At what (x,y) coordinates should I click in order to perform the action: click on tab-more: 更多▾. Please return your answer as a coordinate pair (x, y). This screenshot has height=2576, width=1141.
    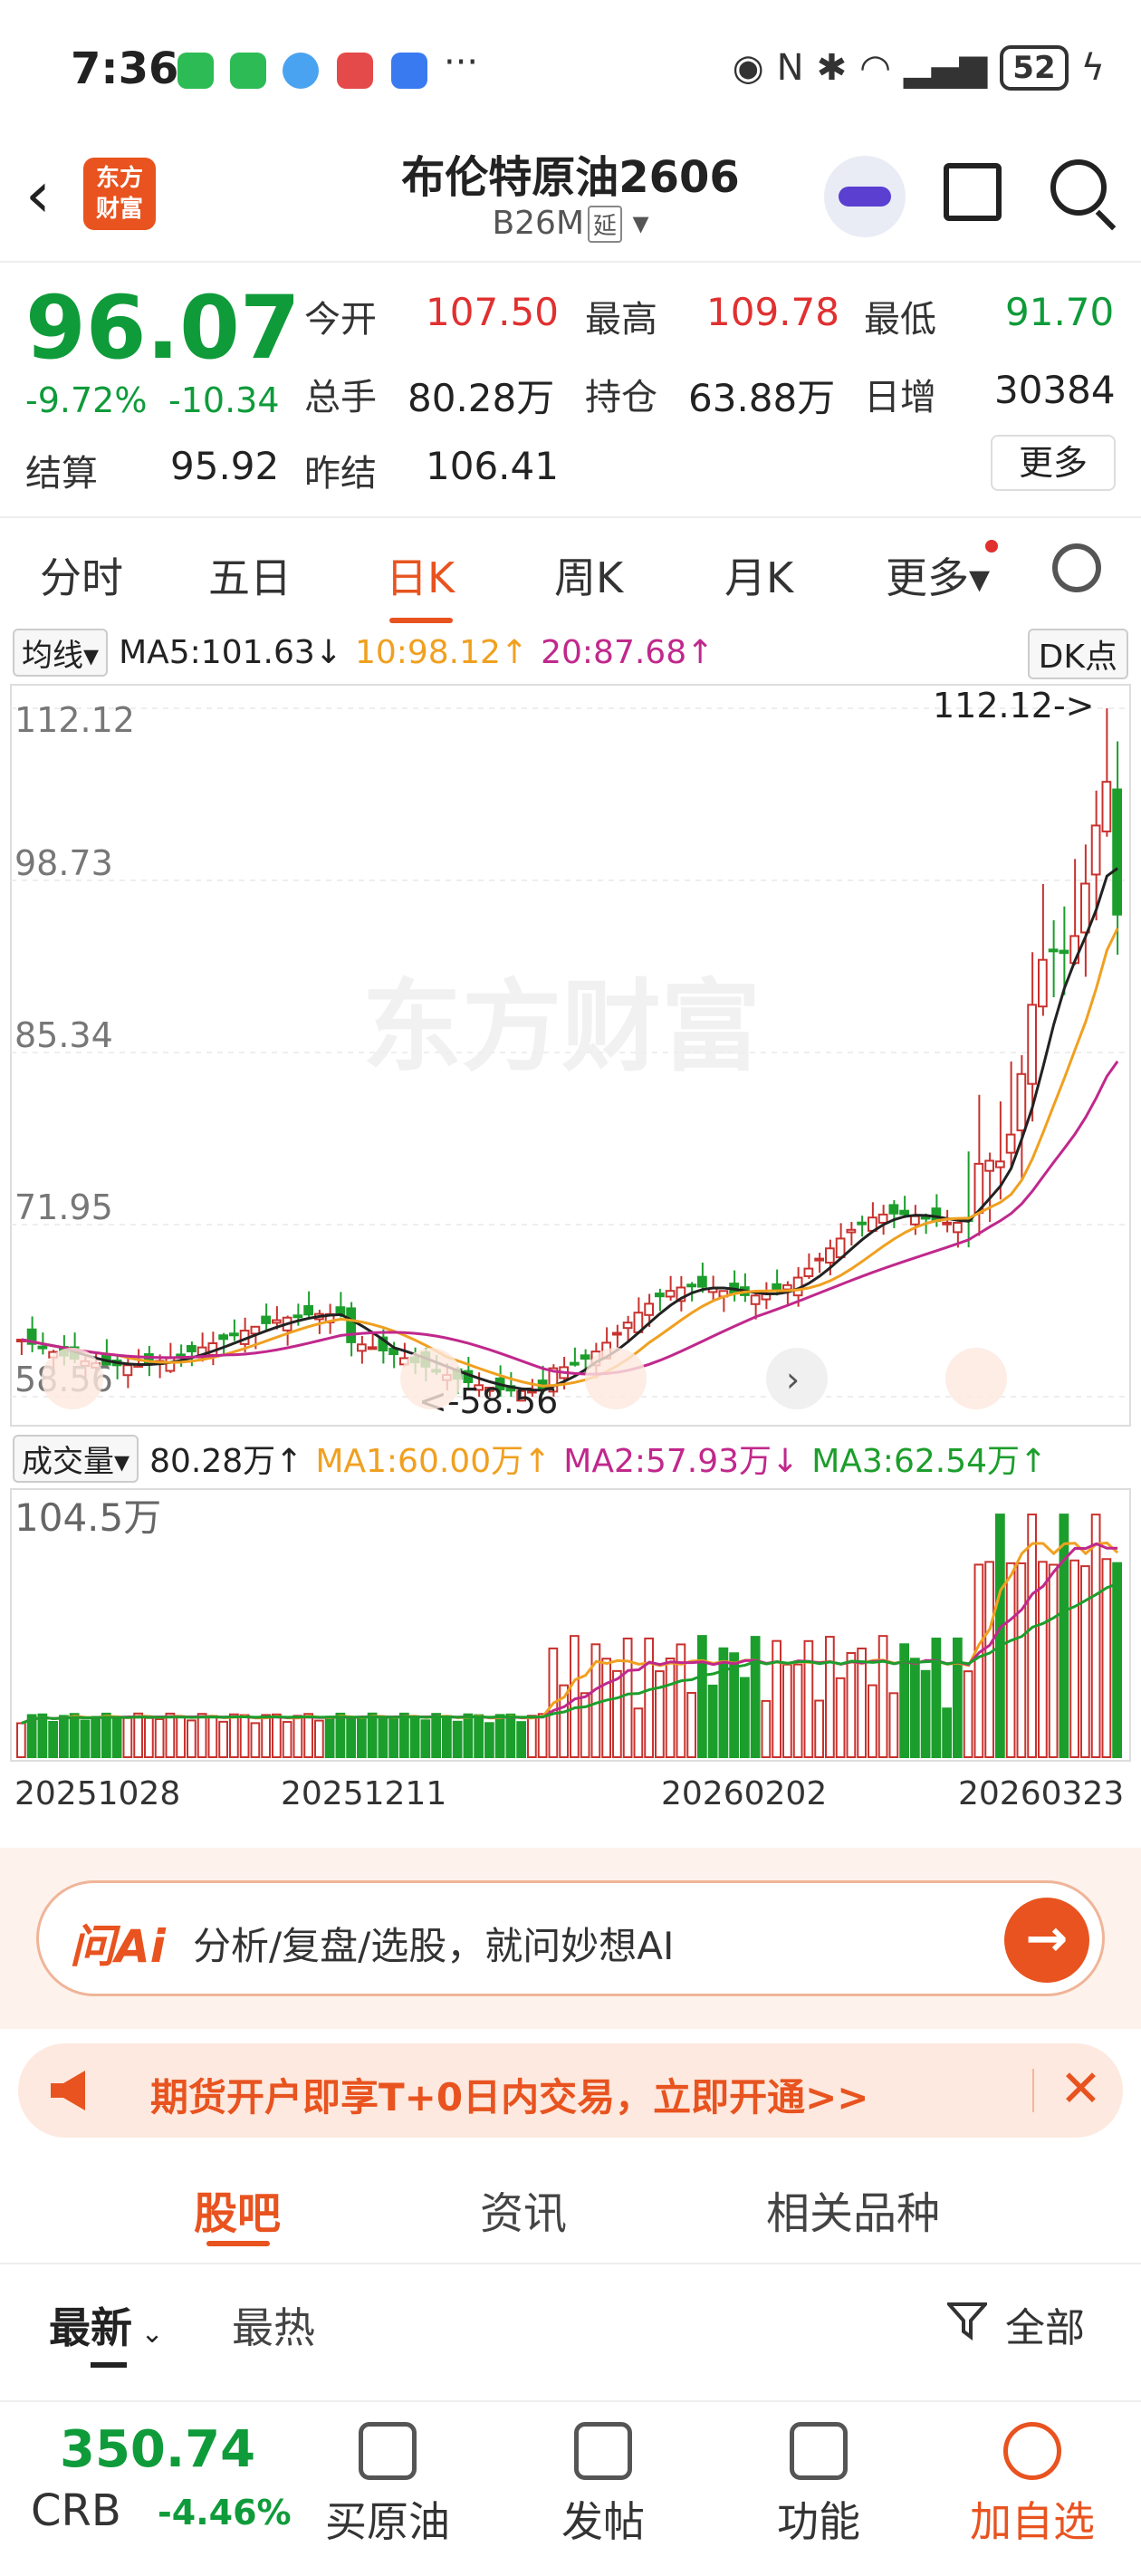
    Looking at the image, I should click on (938, 575).